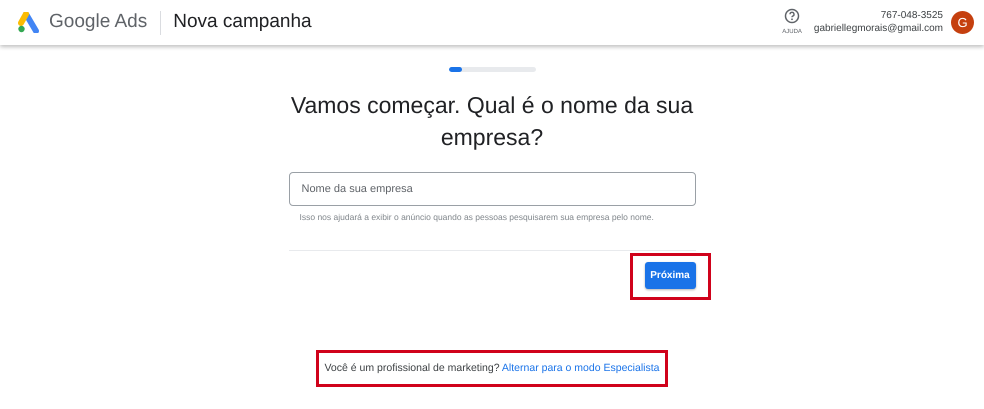 The width and height of the screenshot is (984, 409). Describe the element at coordinates (29, 22) in the screenshot. I see `logo-icon` at that location.